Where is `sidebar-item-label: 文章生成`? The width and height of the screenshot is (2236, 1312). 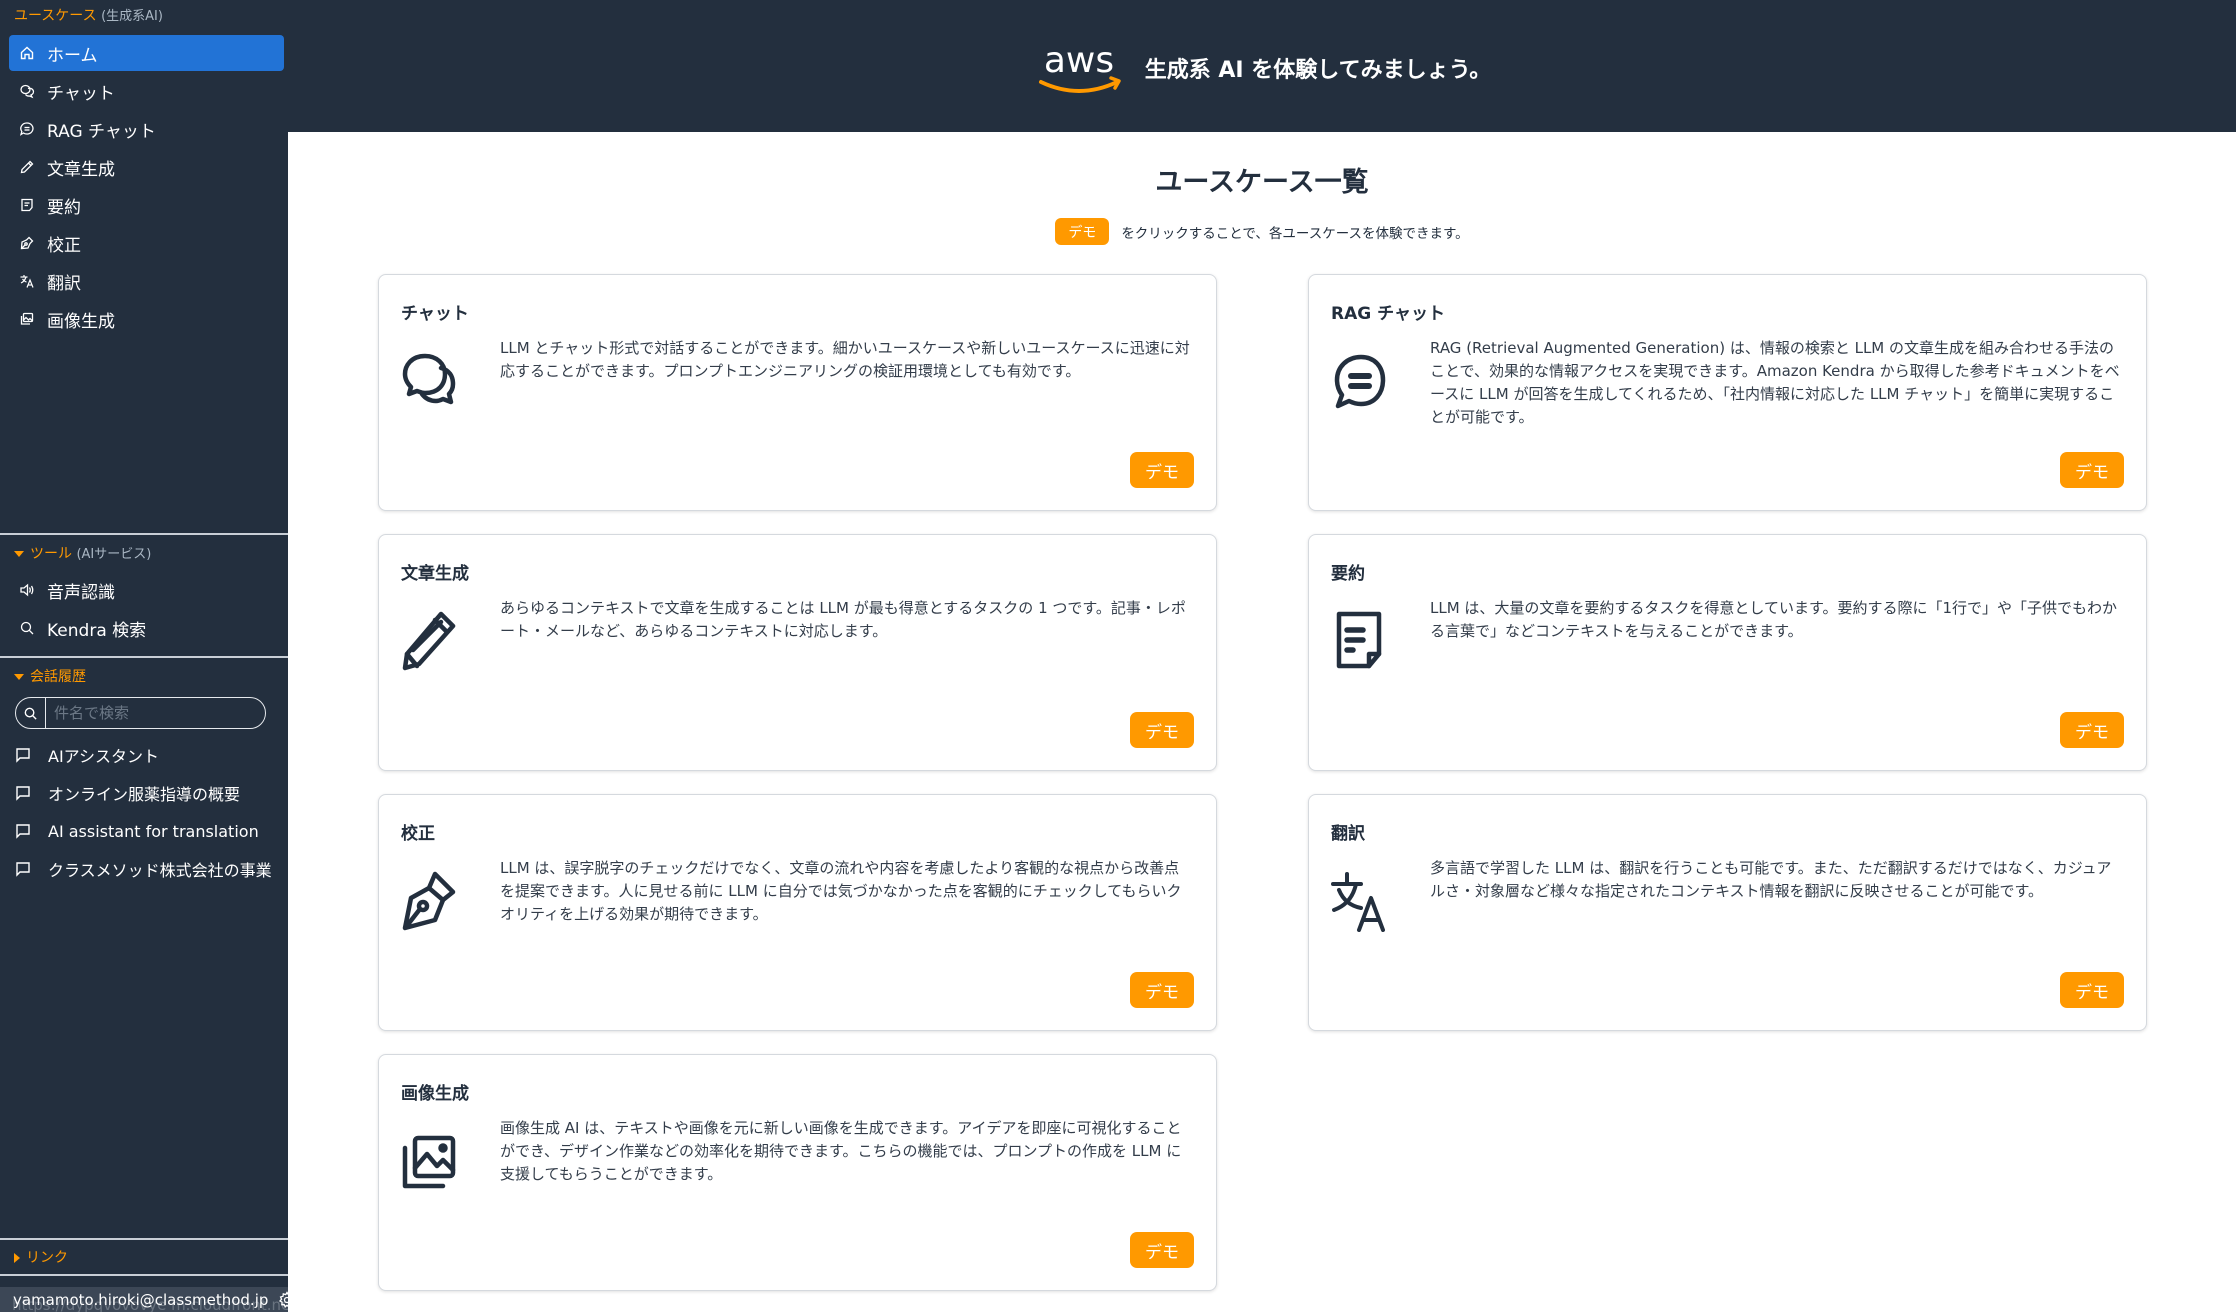 sidebar-item-label: 文章生成 is located at coordinates (81, 169).